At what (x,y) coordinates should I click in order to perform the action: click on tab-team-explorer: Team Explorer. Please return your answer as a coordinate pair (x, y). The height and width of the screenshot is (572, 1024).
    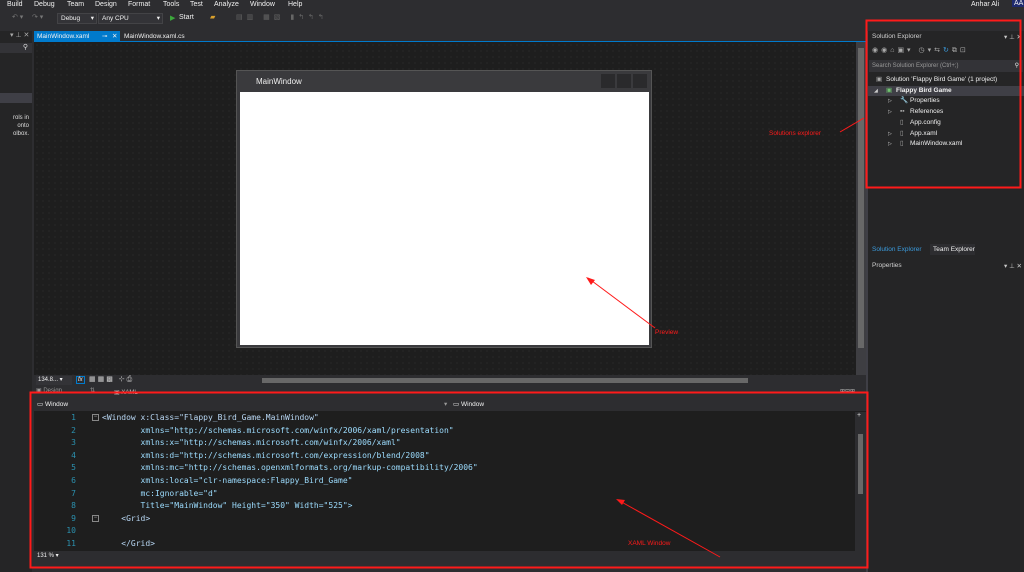
    Looking at the image, I should click on (952, 249).